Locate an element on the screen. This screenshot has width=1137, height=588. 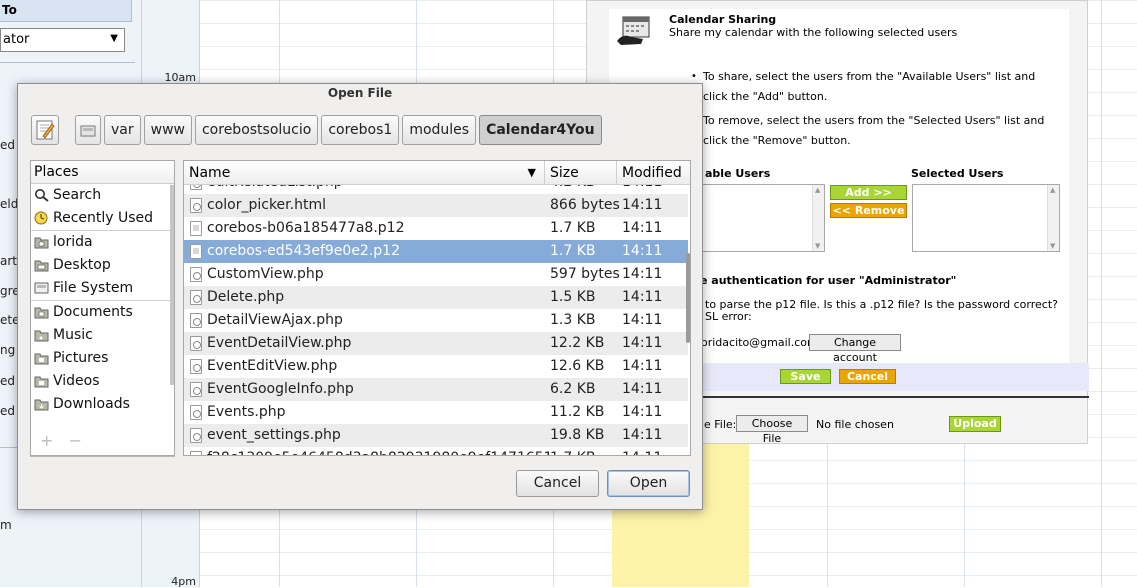
file-row: EventGoogleInfo.php 6.2 KB 14:11 is located at coordinates (436, 389).